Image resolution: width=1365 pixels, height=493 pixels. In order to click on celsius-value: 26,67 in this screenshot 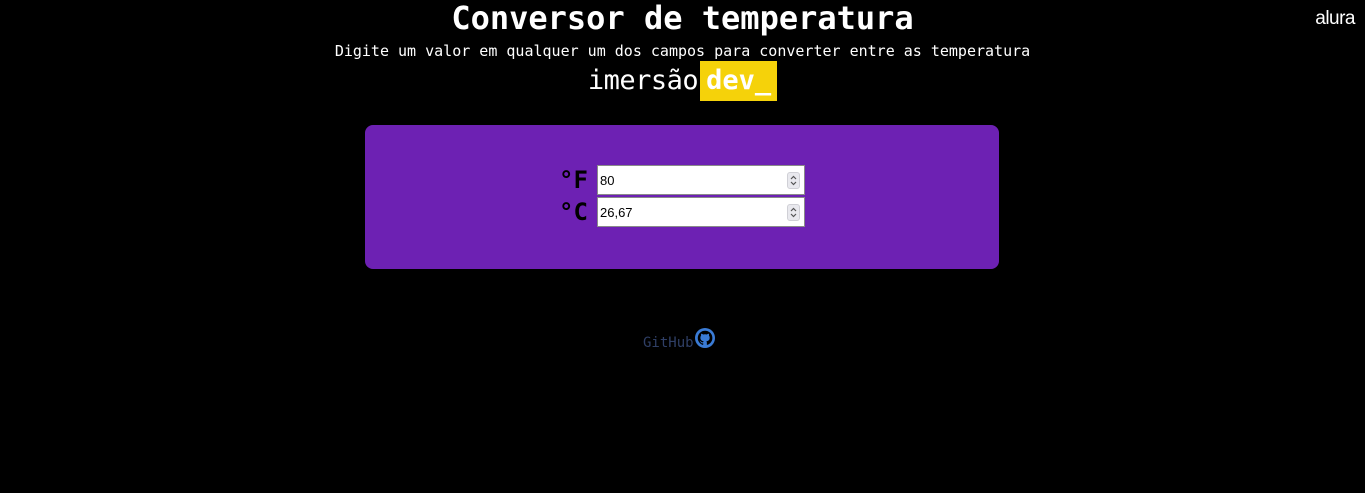, I will do `click(616, 212)`.